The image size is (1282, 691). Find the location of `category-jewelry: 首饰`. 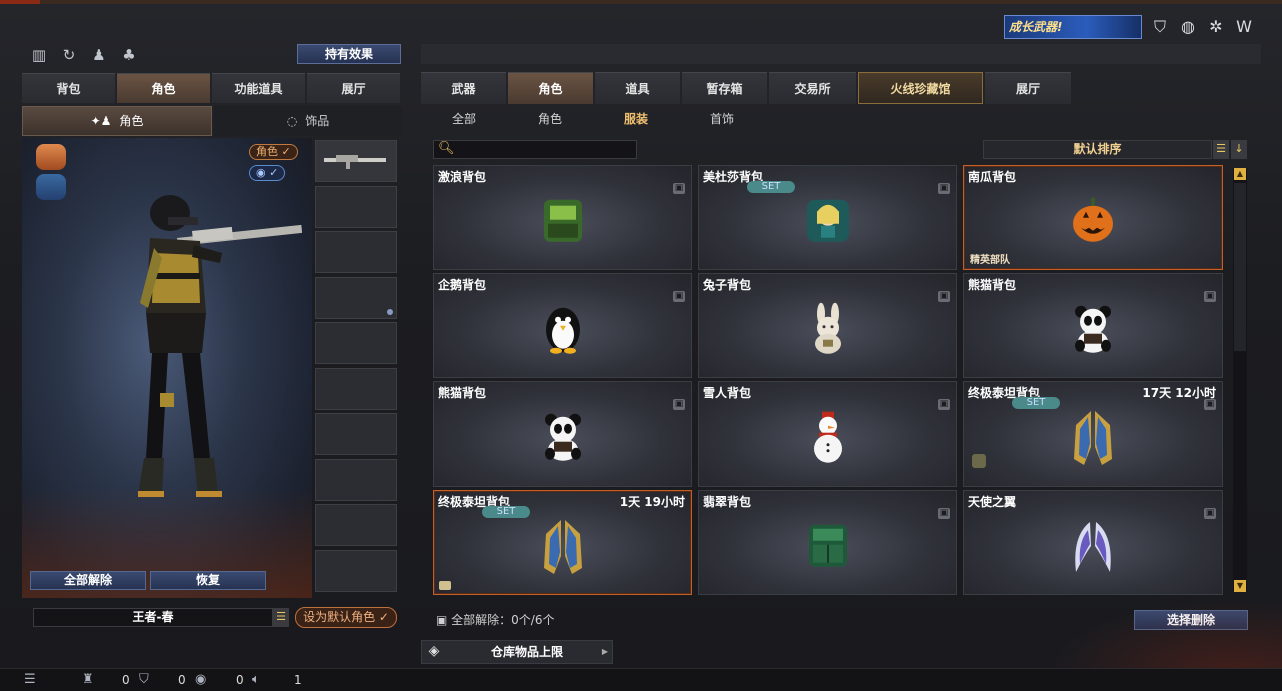

category-jewelry: 首饰 is located at coordinates (722, 119).